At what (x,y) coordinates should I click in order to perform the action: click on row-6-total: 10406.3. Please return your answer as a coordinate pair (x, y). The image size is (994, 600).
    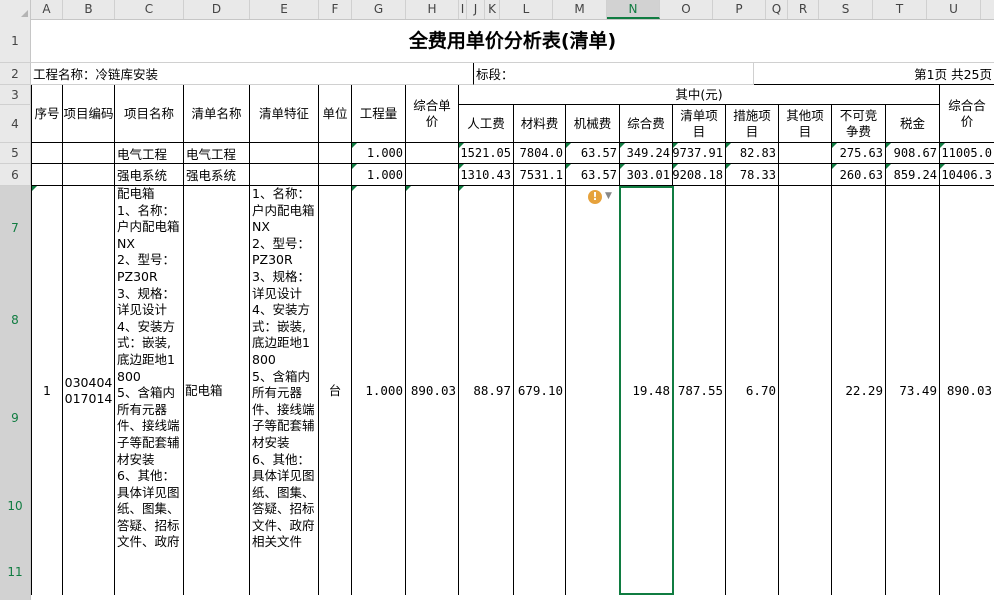
    Looking at the image, I should click on (967, 175).